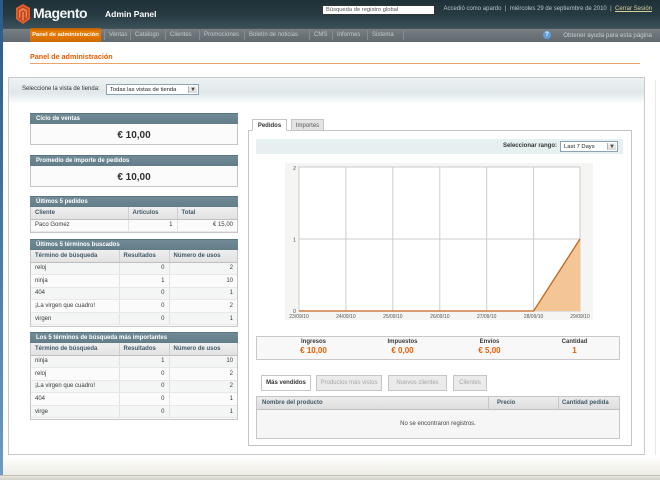 The width and height of the screenshot is (660, 480). What do you see at coordinates (294, 241) in the screenshot?
I see `svg-text: 1` at bounding box center [294, 241].